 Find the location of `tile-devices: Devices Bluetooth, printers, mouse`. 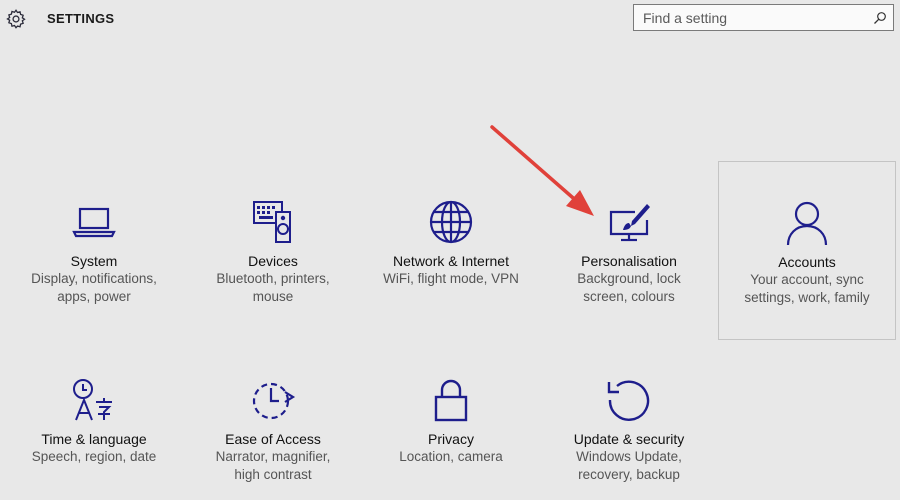

tile-devices: Devices Bluetooth, printers, mouse is located at coordinates (273, 252).